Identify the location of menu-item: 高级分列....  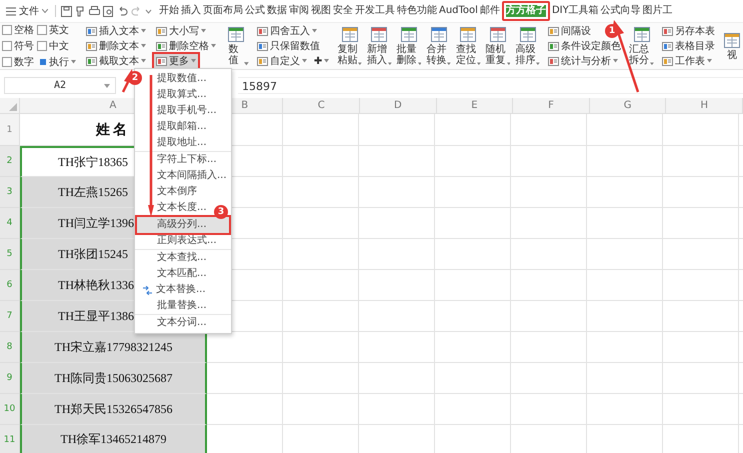
(183, 225).